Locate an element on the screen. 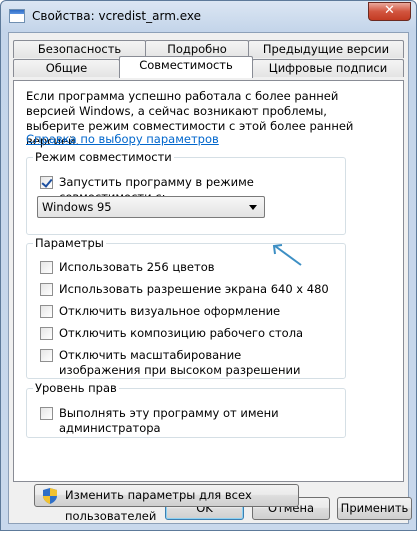  tab-previous-versions: Предыдущие версии is located at coordinates (326, 49).